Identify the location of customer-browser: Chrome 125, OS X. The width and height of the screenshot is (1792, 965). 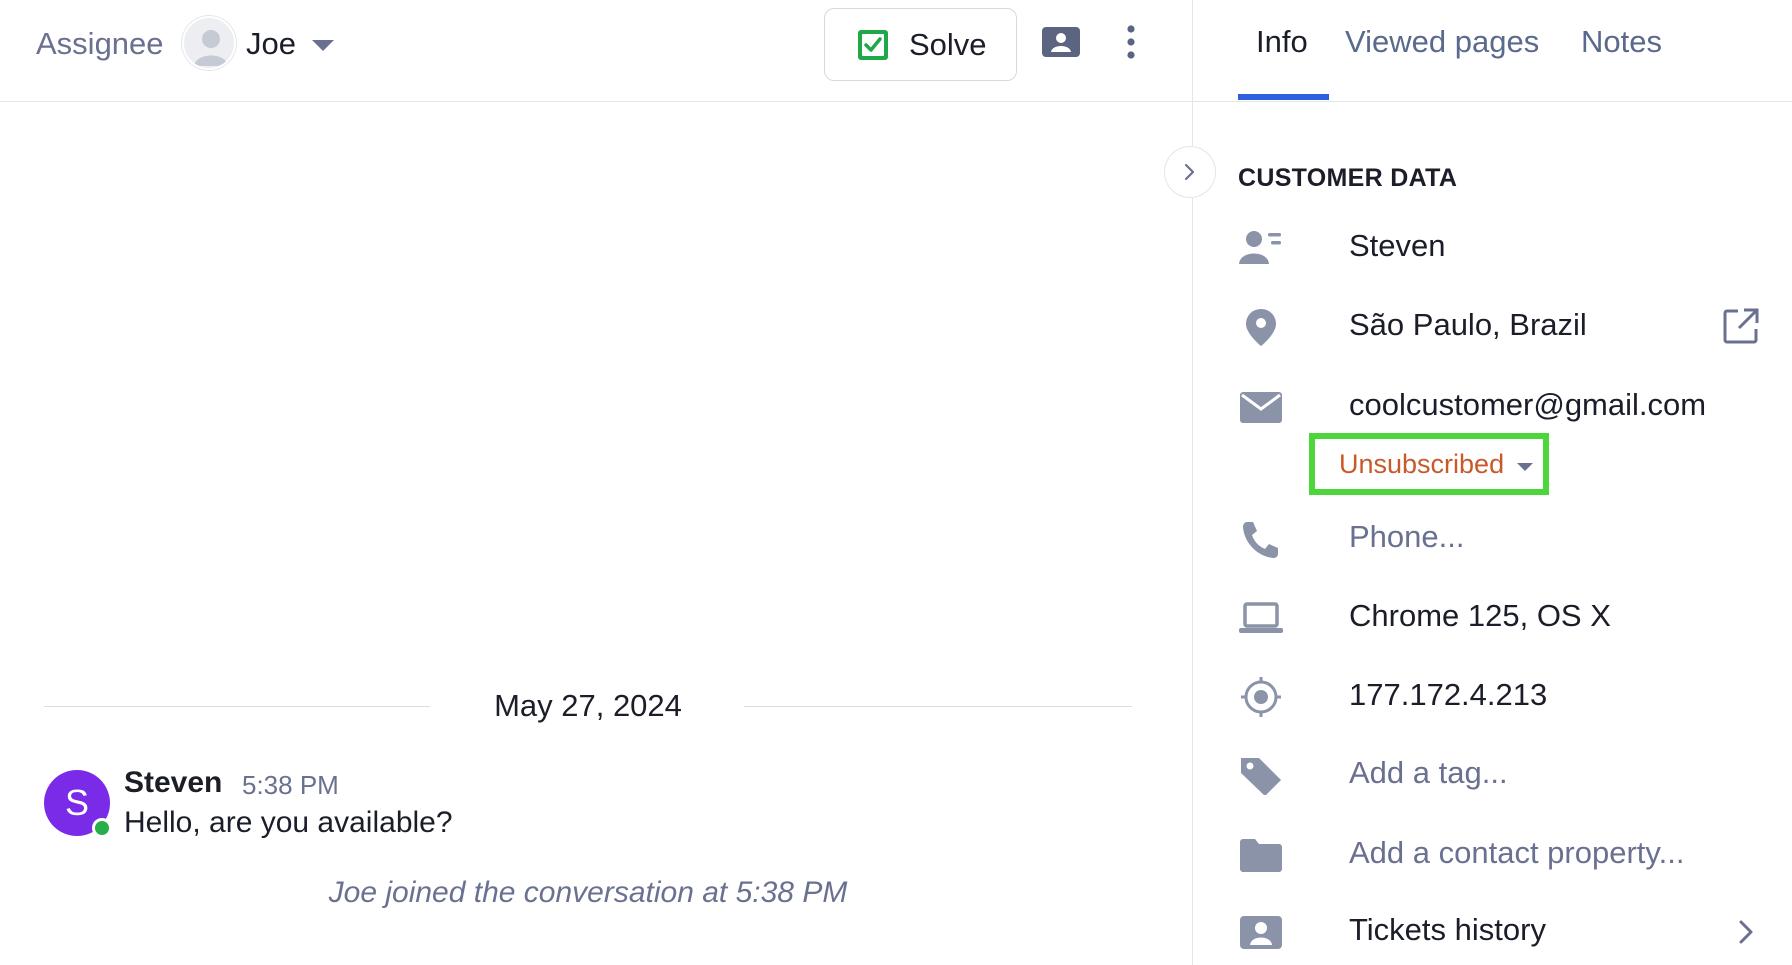
(1480, 615).